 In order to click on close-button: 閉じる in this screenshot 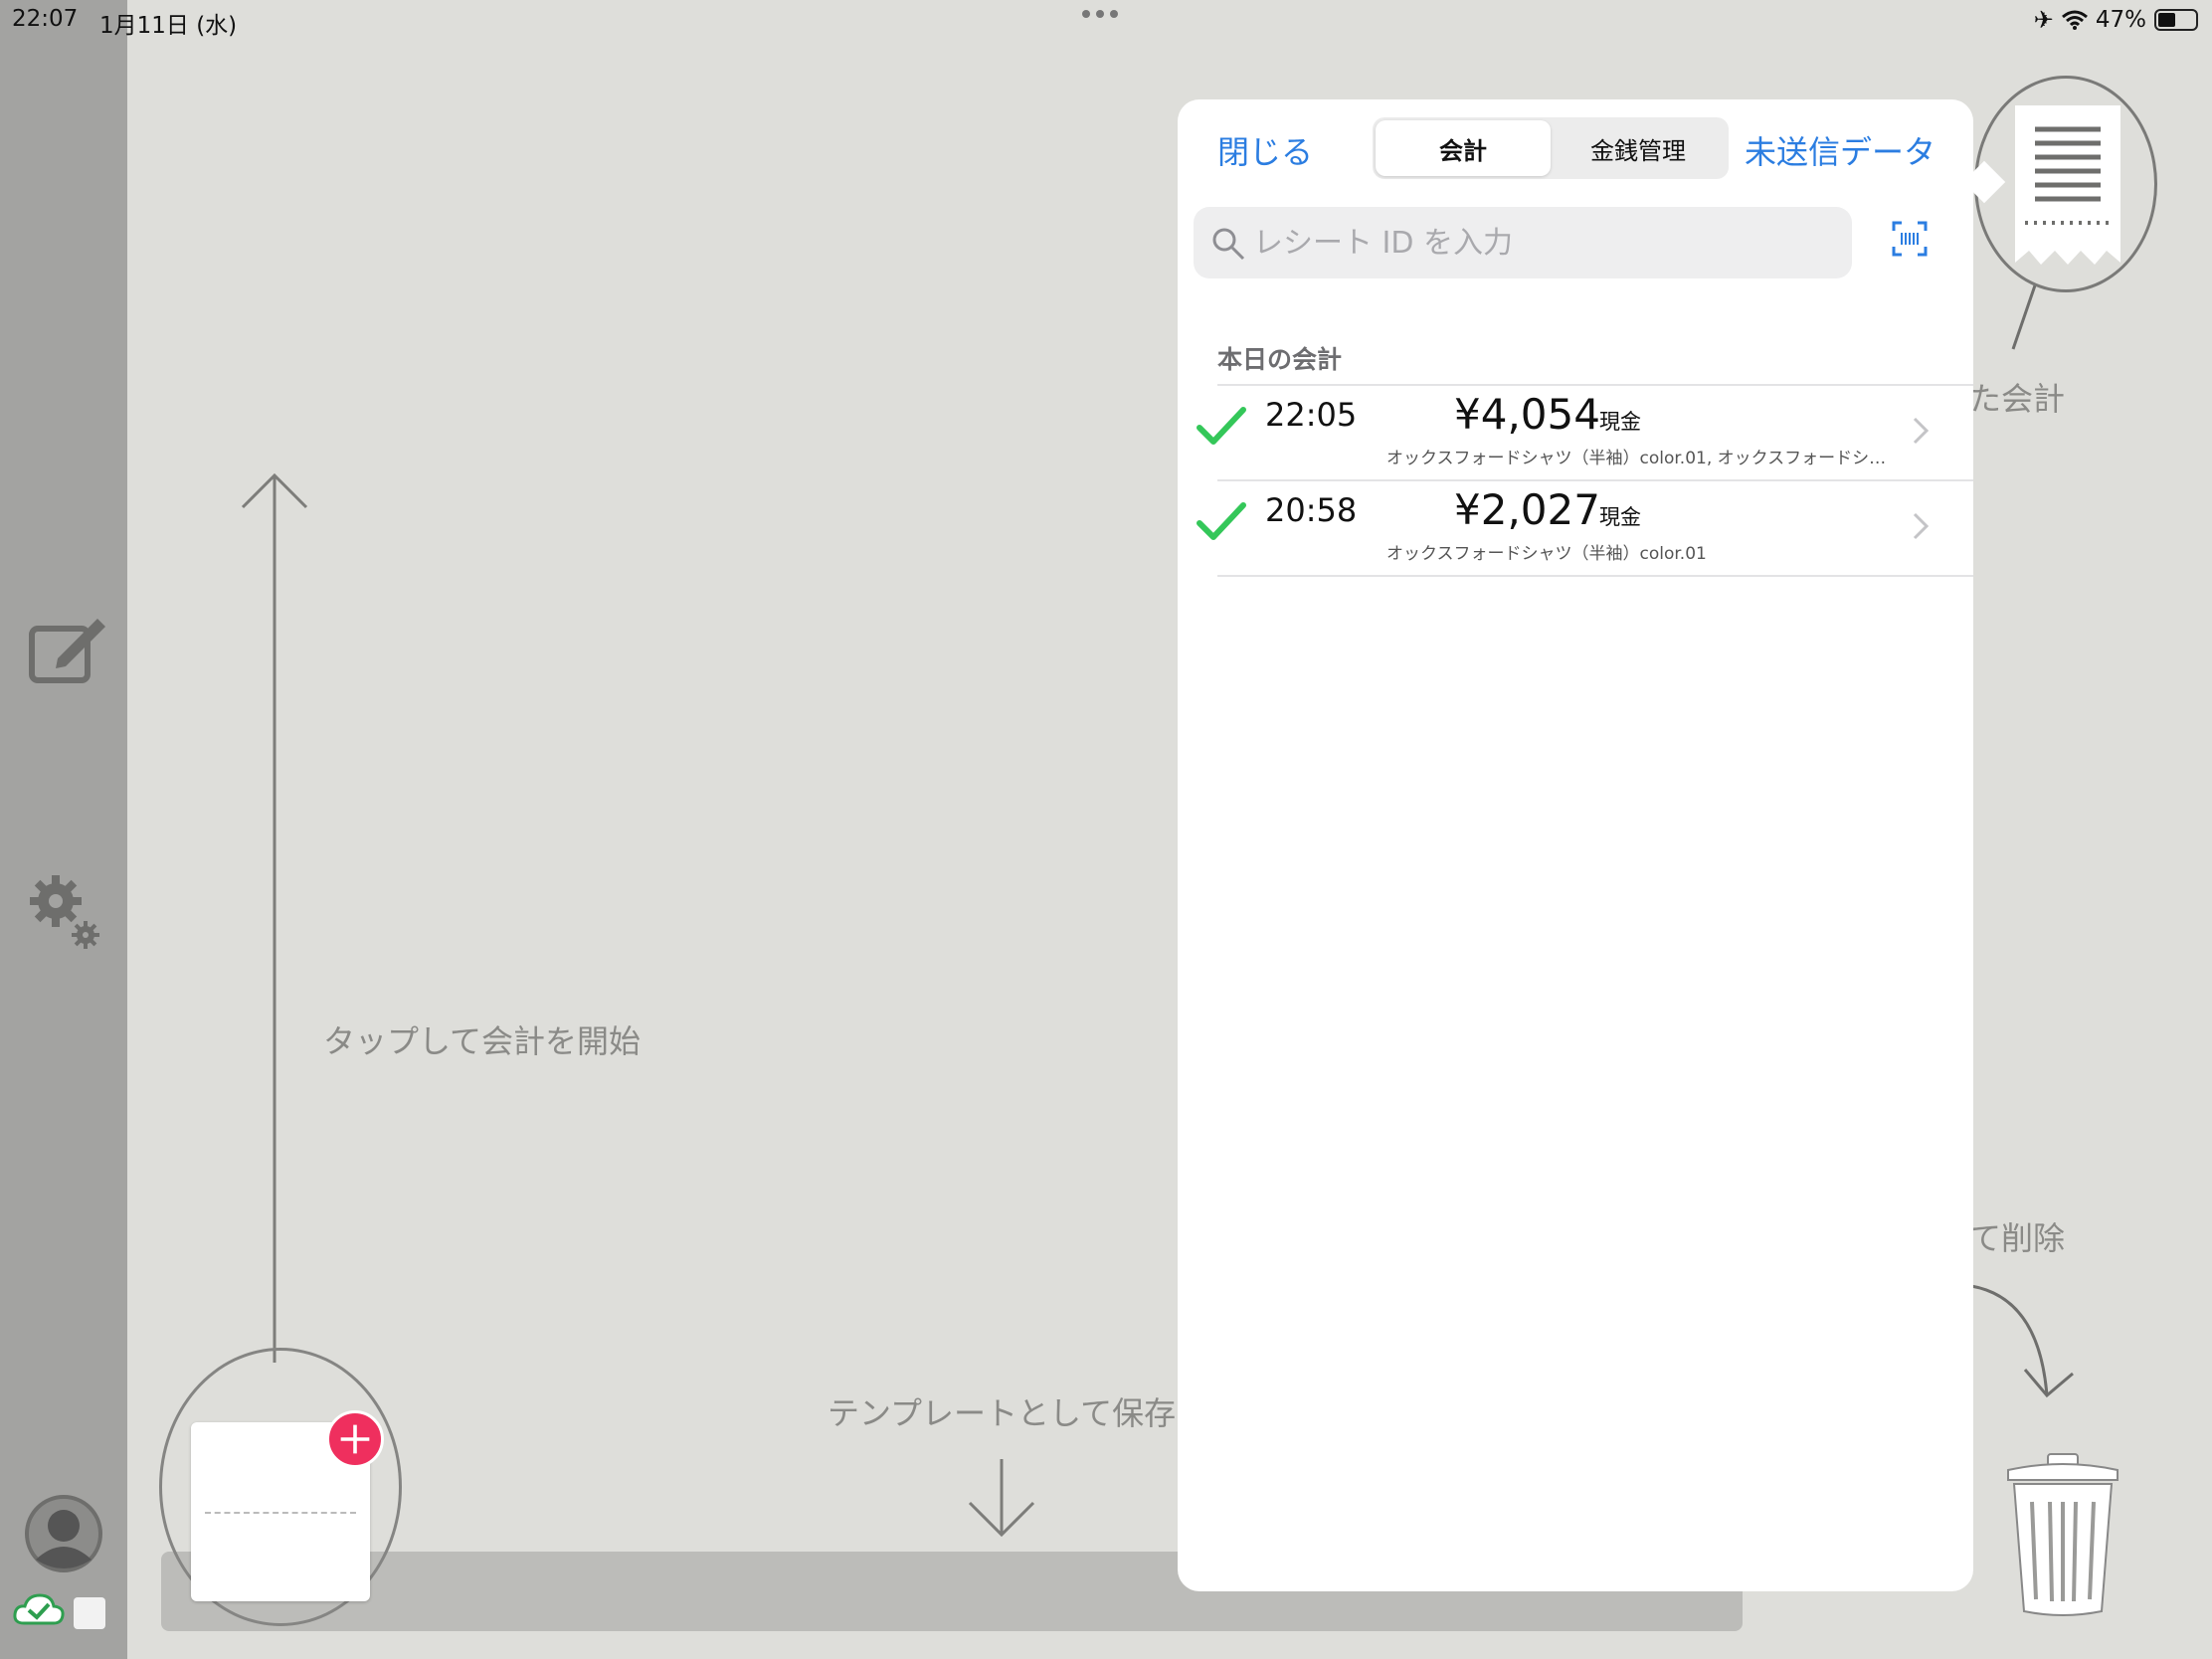, I will do `click(1265, 150)`.